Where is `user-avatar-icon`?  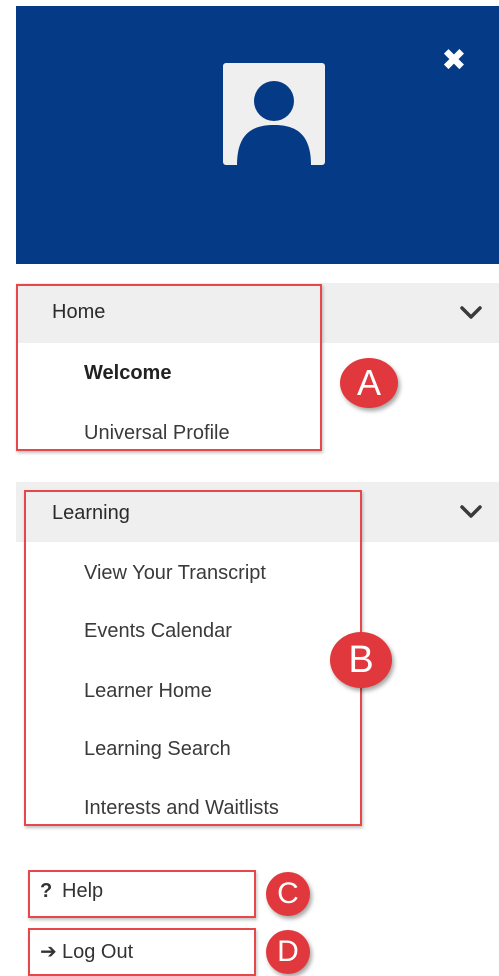
user-avatar-icon is located at coordinates (274, 114).